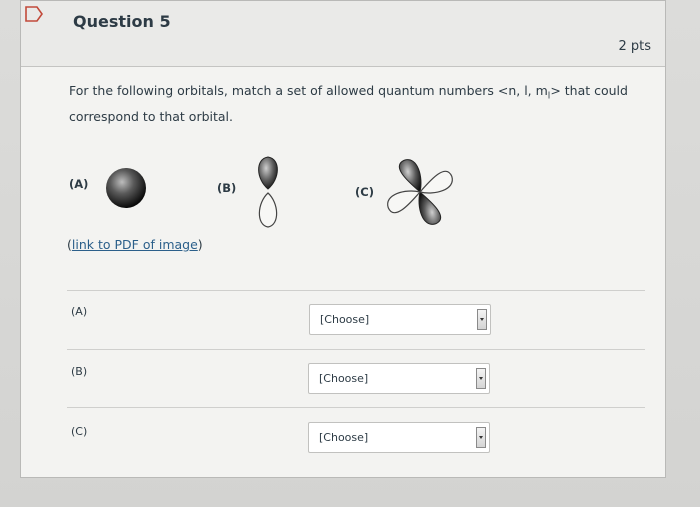  Describe the element at coordinates (268, 192) in the screenshot. I see `p-orbital-image` at that location.